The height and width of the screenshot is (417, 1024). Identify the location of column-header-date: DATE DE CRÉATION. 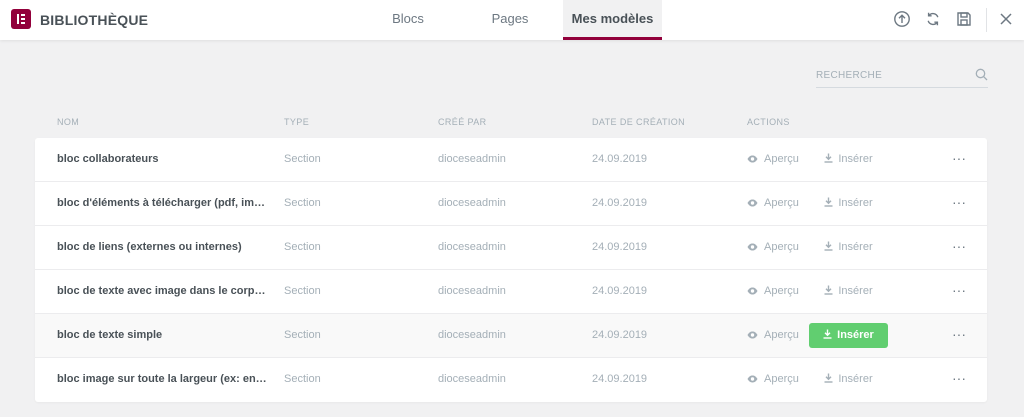
(639, 122).